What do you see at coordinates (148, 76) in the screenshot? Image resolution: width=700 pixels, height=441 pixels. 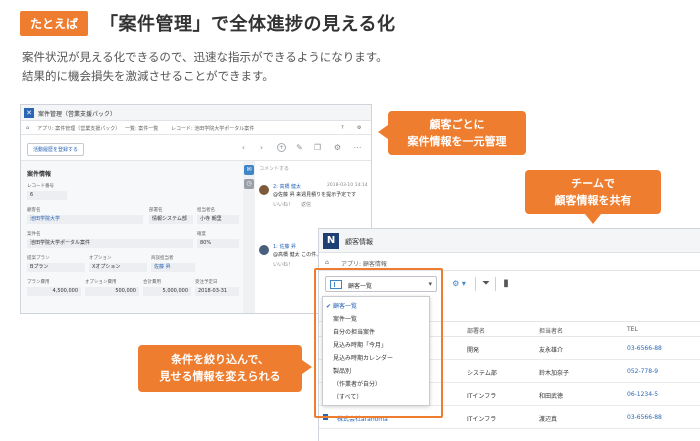 I see `description-line-2: 結果的に機会損失を激減させることができます。` at bounding box center [148, 76].